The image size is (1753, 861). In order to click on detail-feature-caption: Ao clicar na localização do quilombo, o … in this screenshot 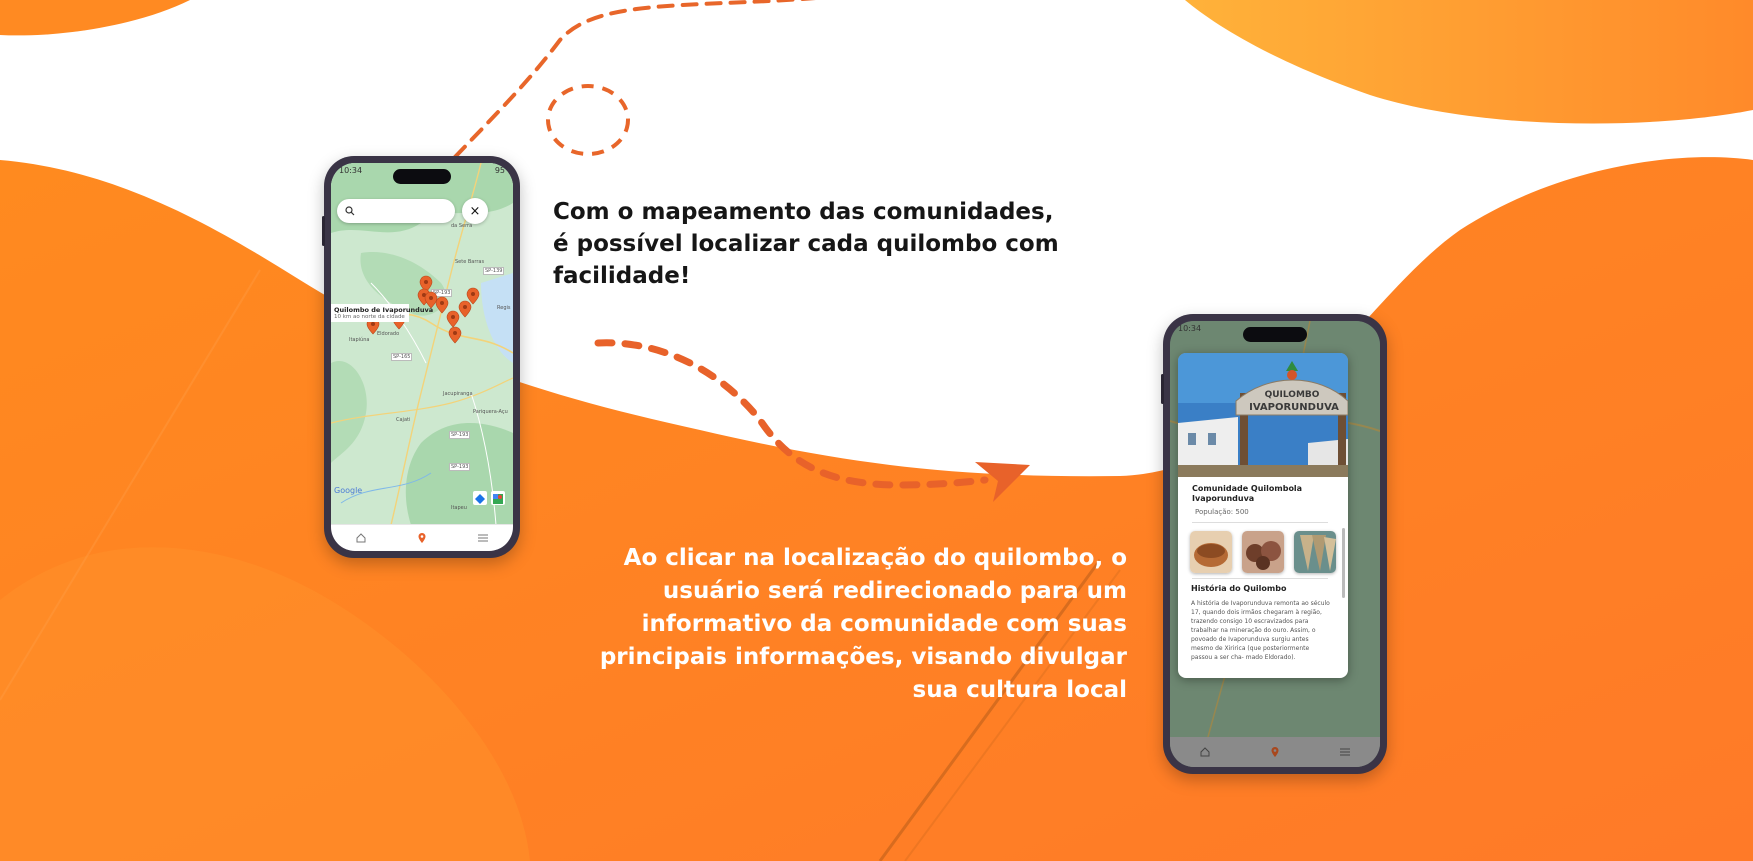, I will do `click(863, 624)`.